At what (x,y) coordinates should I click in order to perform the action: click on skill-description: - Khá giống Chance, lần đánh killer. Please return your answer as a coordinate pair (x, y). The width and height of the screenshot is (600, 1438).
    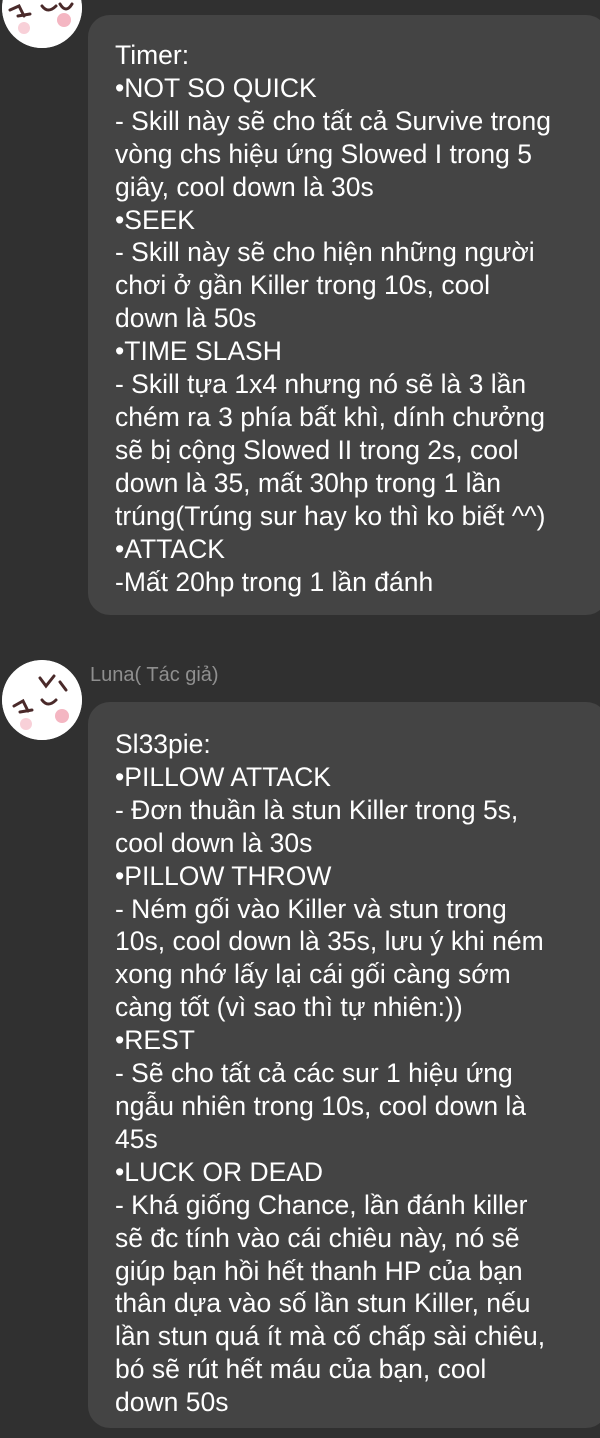
    Looking at the image, I should click on (321, 1204).